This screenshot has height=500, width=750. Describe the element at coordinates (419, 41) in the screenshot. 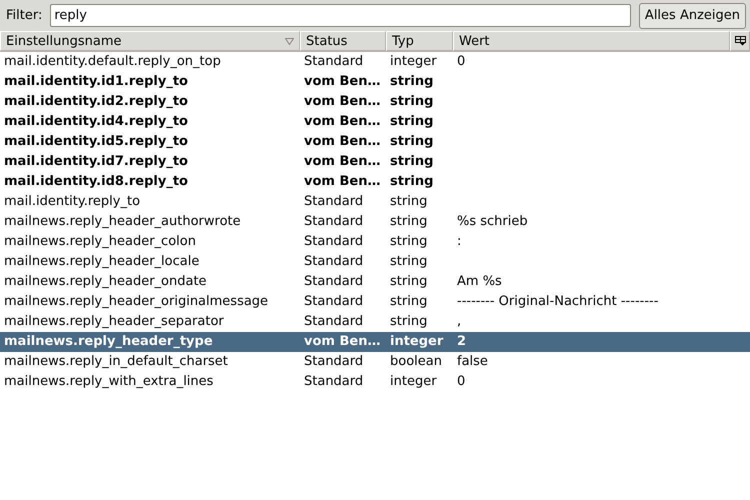

I see `column-header: Typ` at that location.